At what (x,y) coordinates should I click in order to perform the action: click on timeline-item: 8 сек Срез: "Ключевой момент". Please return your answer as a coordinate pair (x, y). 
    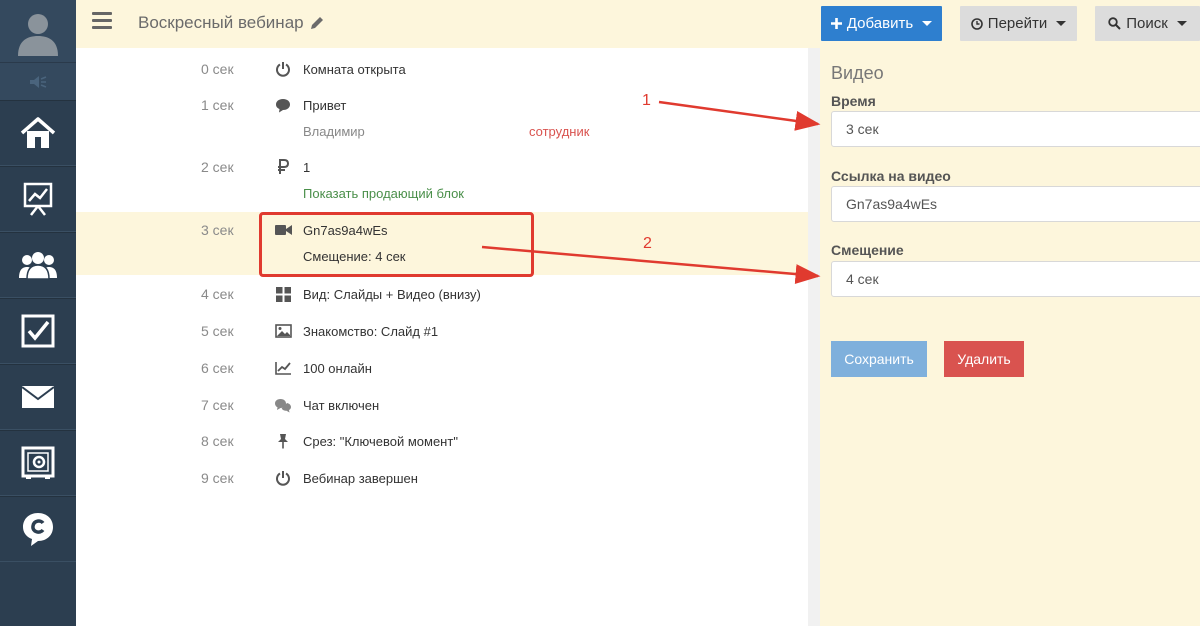
    Looking at the image, I should click on (442, 449).